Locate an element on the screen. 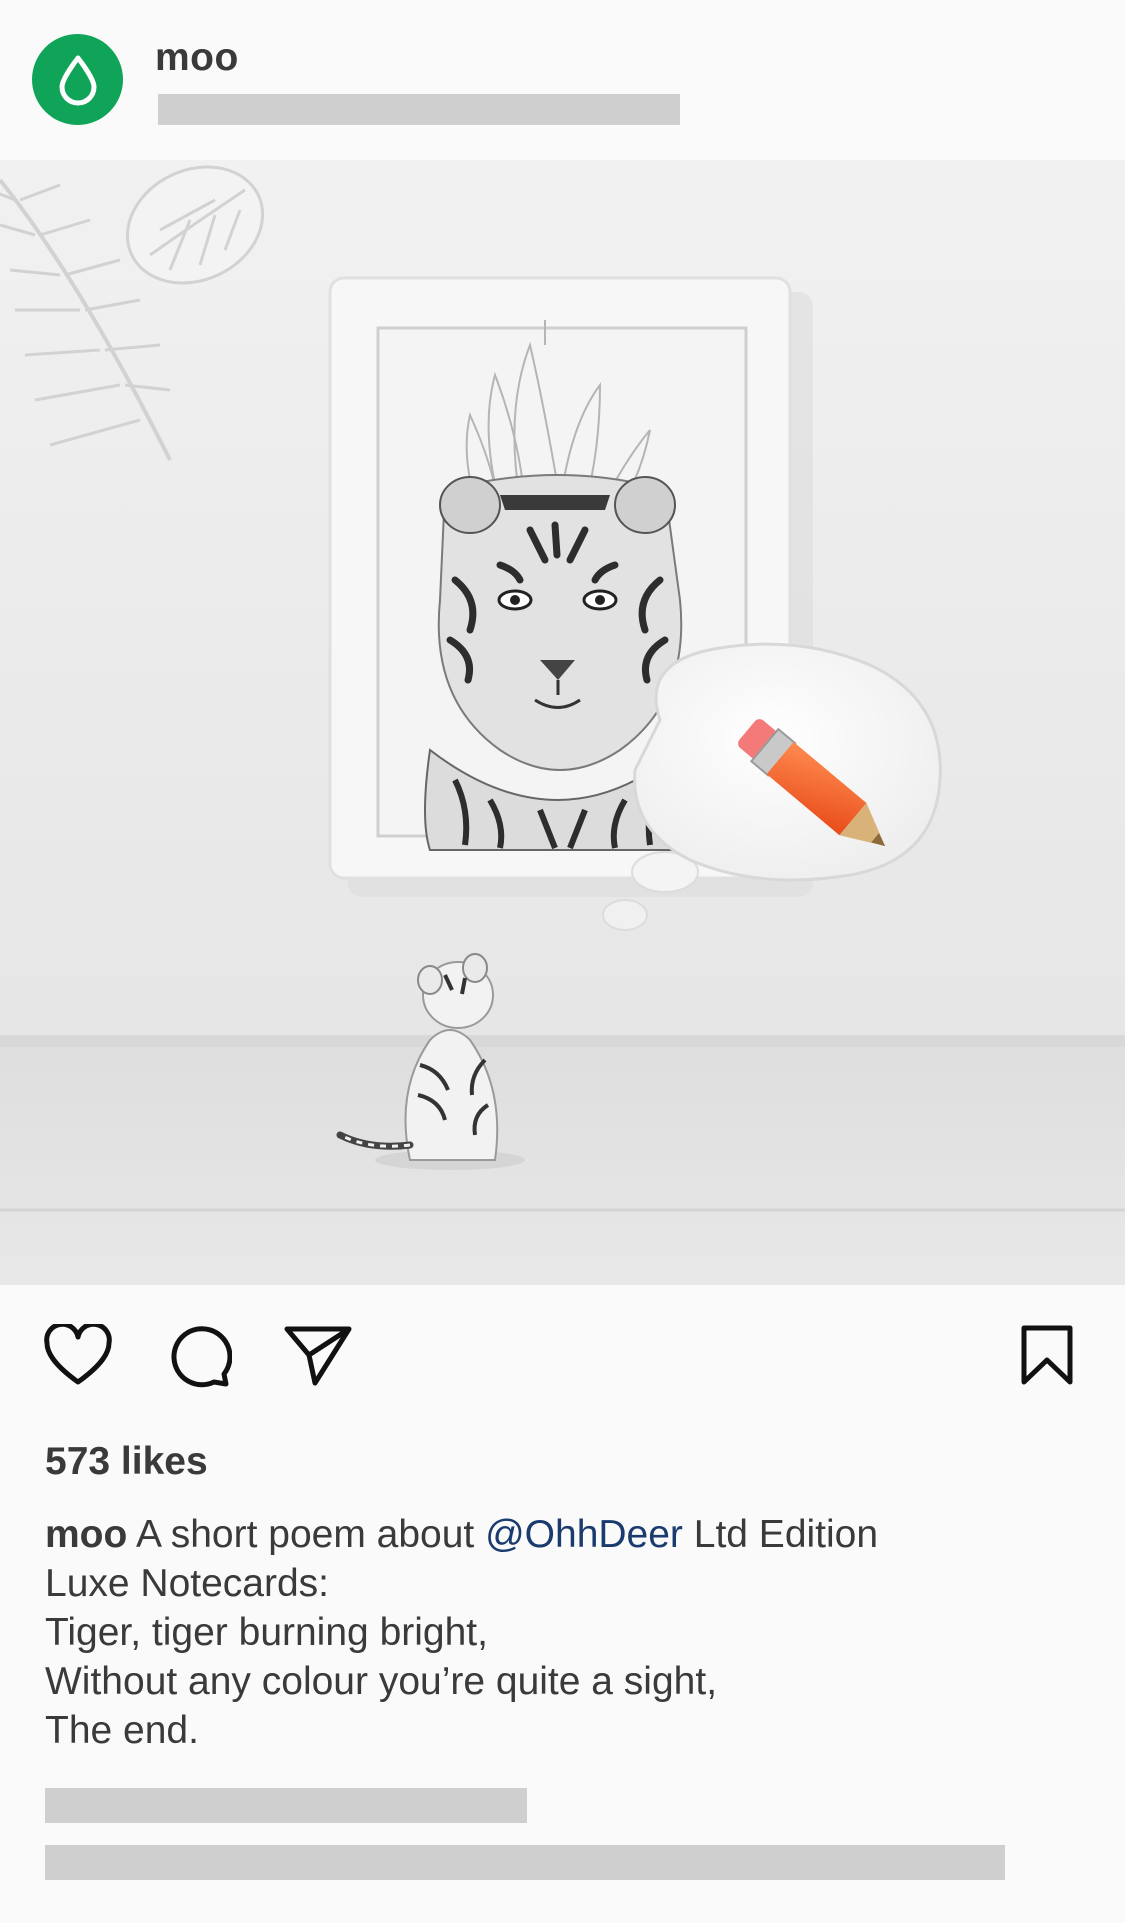 The width and height of the screenshot is (1125, 1923). caption-username: moo is located at coordinates (86, 1534).